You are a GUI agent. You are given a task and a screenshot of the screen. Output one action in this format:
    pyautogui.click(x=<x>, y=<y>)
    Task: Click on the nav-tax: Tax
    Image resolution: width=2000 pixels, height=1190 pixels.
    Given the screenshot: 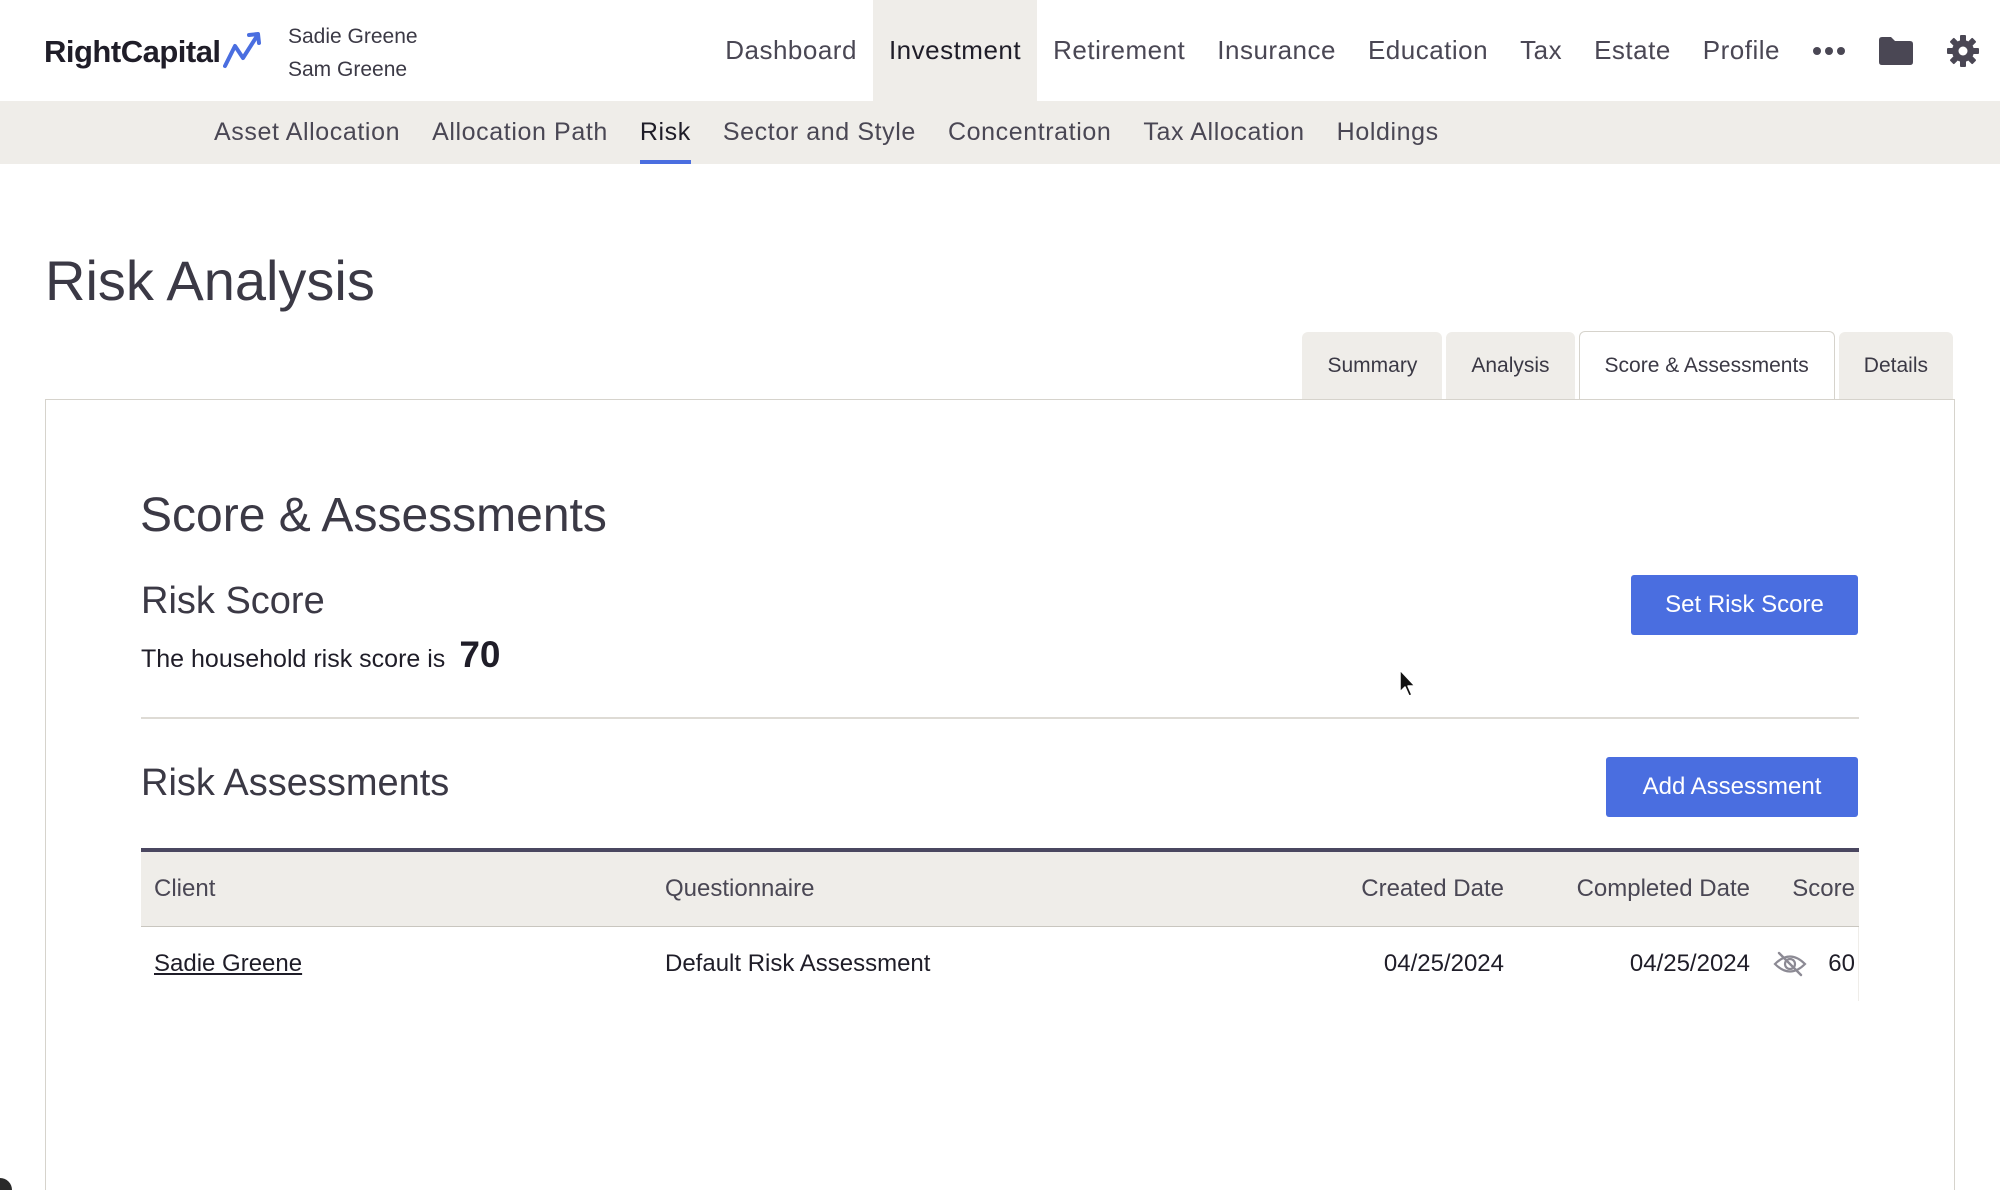 What is the action you would take?
    pyautogui.click(x=1541, y=50)
    